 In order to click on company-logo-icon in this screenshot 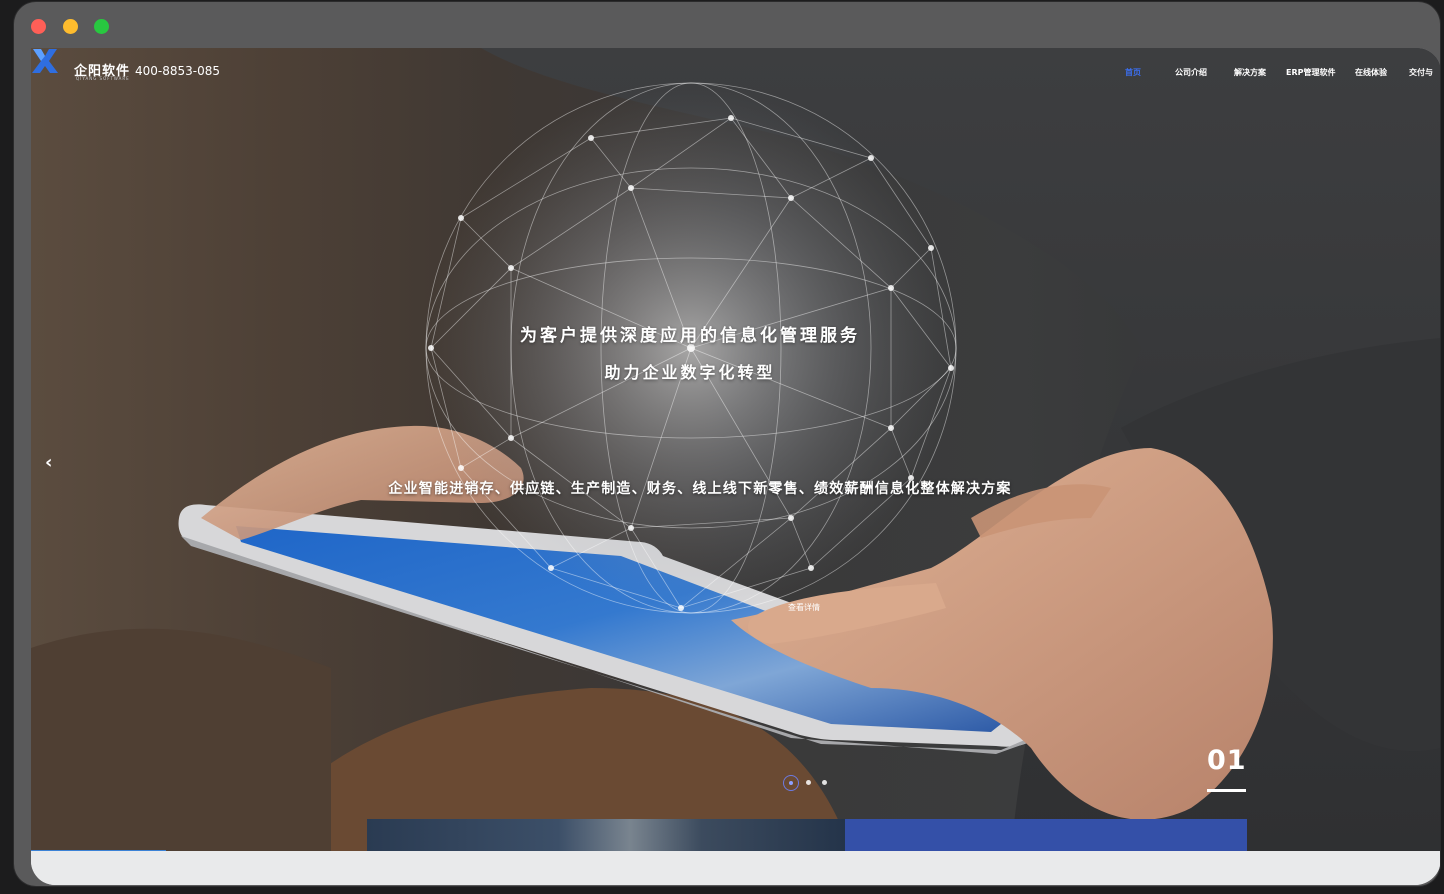, I will do `click(45, 61)`.